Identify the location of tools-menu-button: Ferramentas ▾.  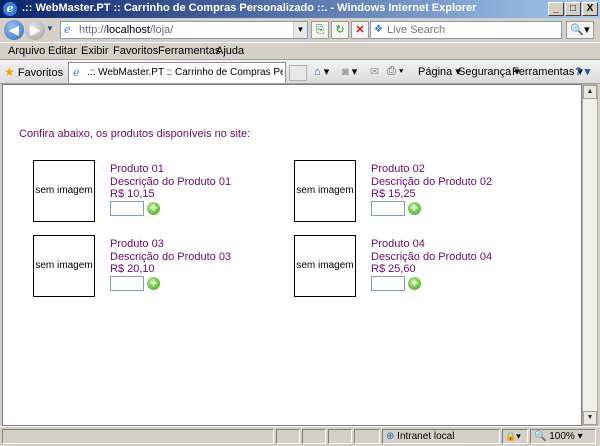
(547, 71).